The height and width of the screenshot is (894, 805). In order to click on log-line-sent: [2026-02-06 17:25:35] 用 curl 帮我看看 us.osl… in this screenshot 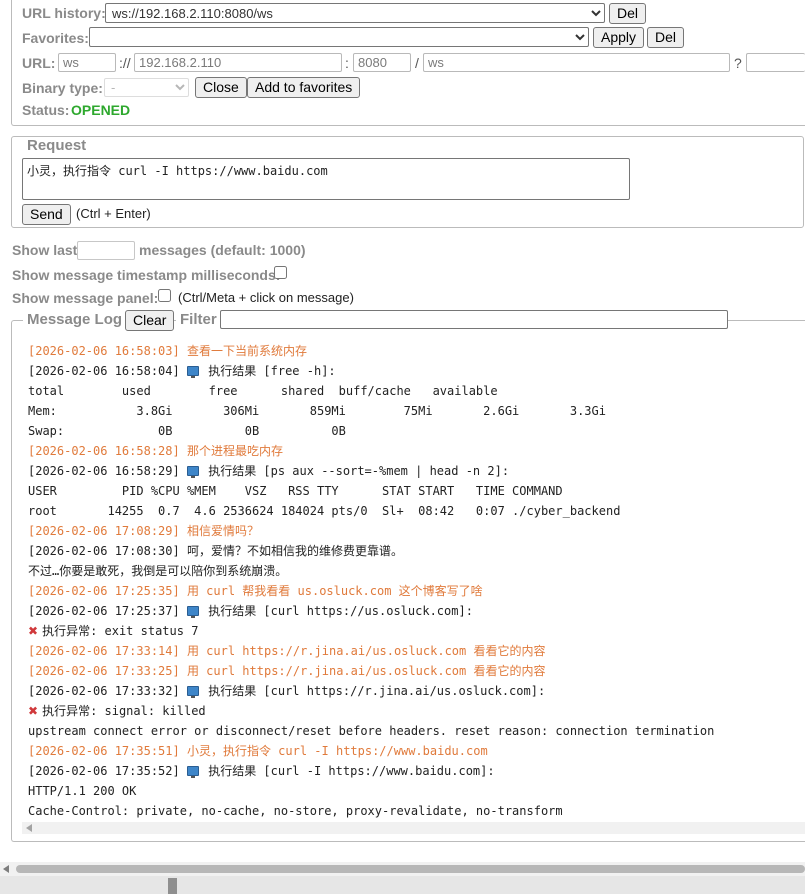, I will do `click(416, 591)`.